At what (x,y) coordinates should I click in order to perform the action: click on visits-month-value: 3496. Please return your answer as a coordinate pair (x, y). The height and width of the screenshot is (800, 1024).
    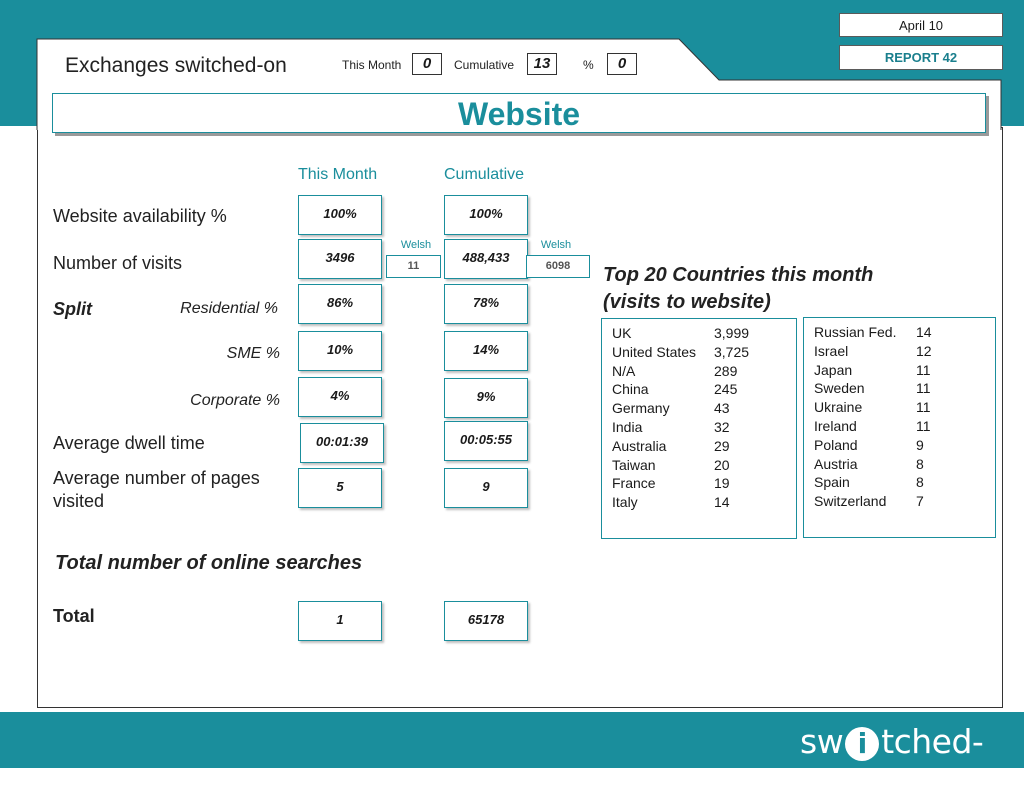
    Looking at the image, I should click on (340, 259).